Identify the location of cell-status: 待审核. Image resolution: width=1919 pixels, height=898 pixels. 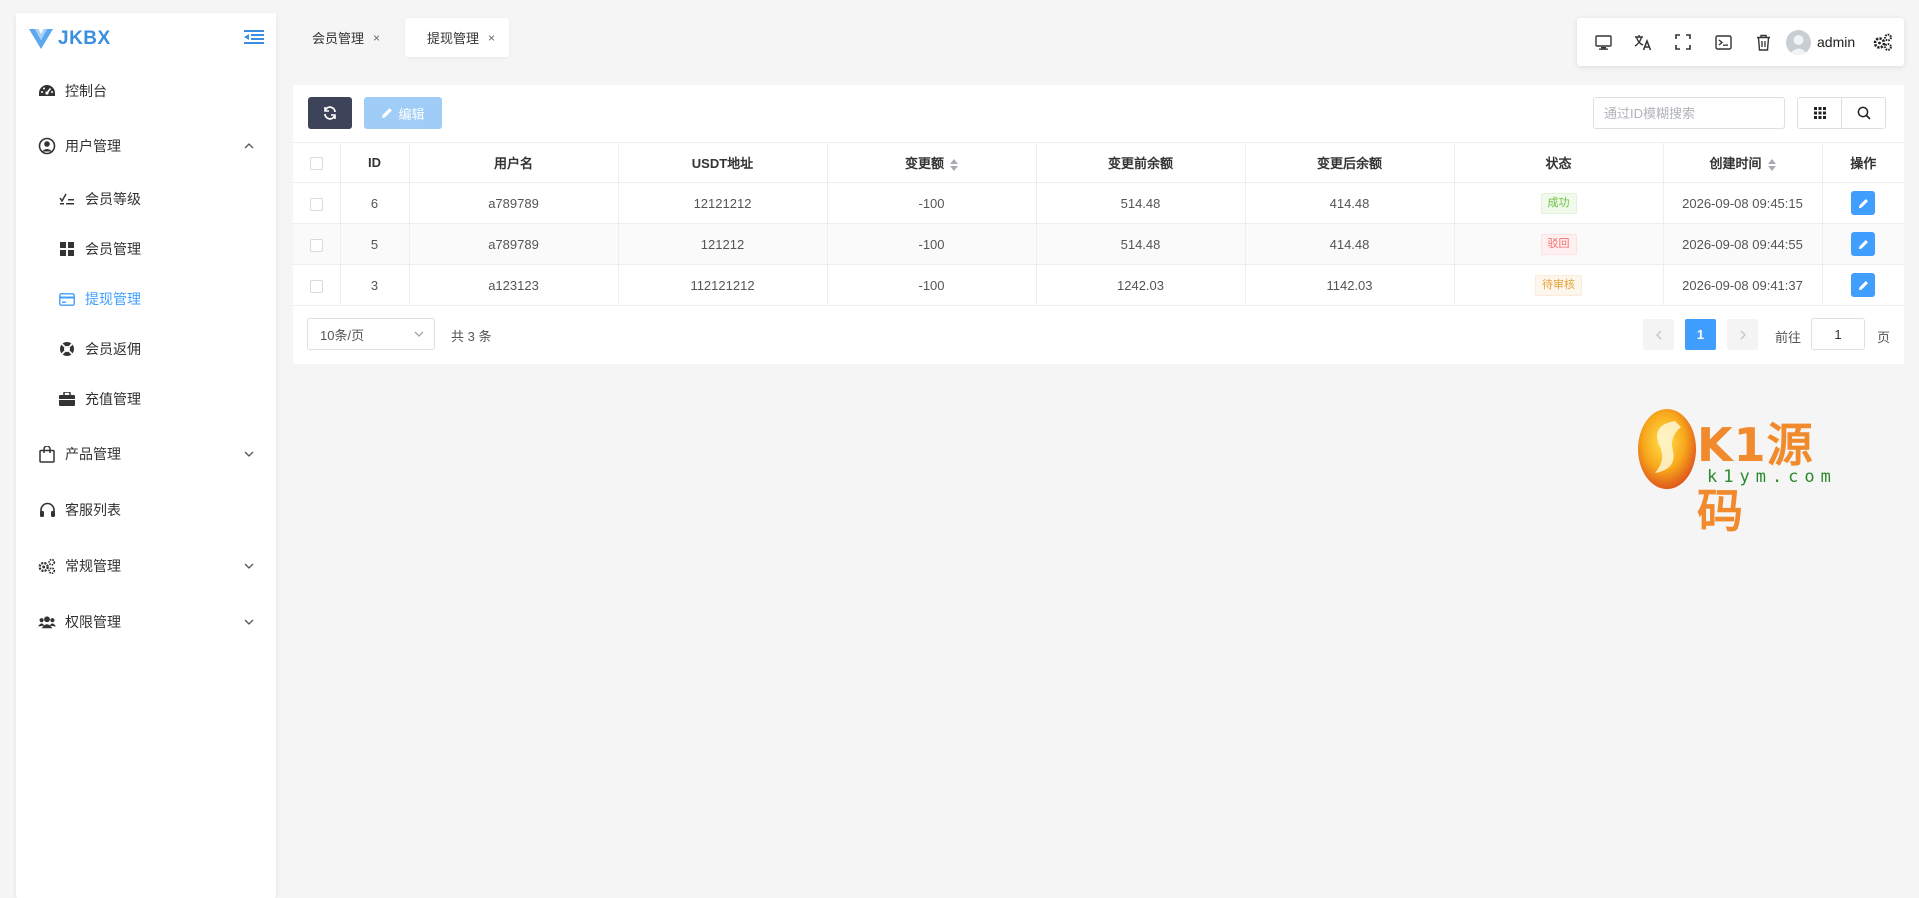
(1559, 285).